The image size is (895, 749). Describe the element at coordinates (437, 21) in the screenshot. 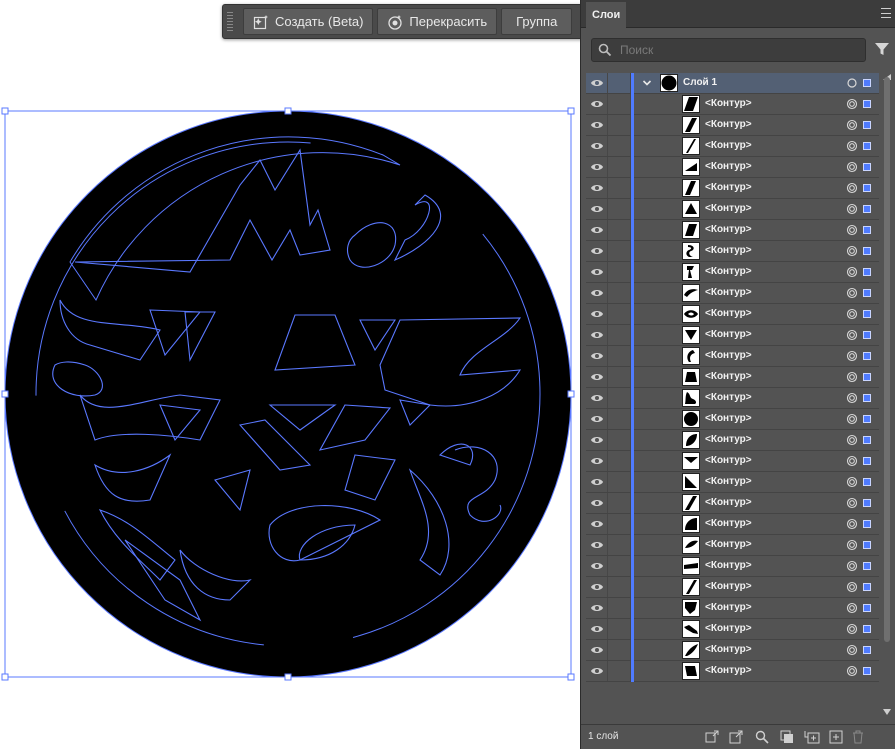

I see `recolor-button: Перекрасить` at that location.